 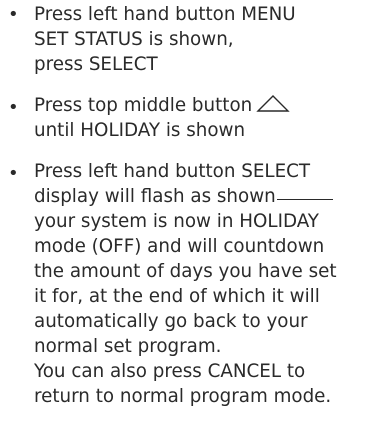 I want to click on step-1-line-1: Press left hand button MENU, so click(x=165, y=14).